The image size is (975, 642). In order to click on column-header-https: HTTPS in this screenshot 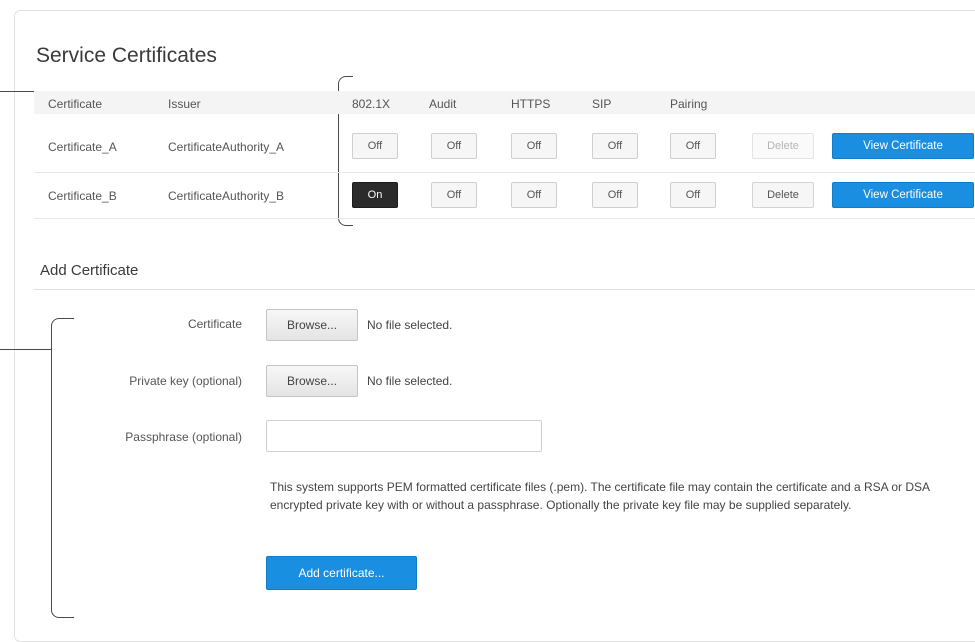, I will do `click(531, 104)`.